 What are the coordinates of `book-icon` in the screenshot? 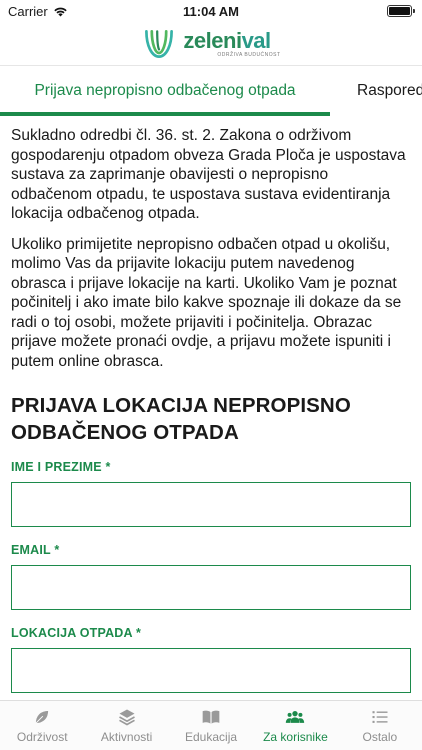 It's located at (211, 717).